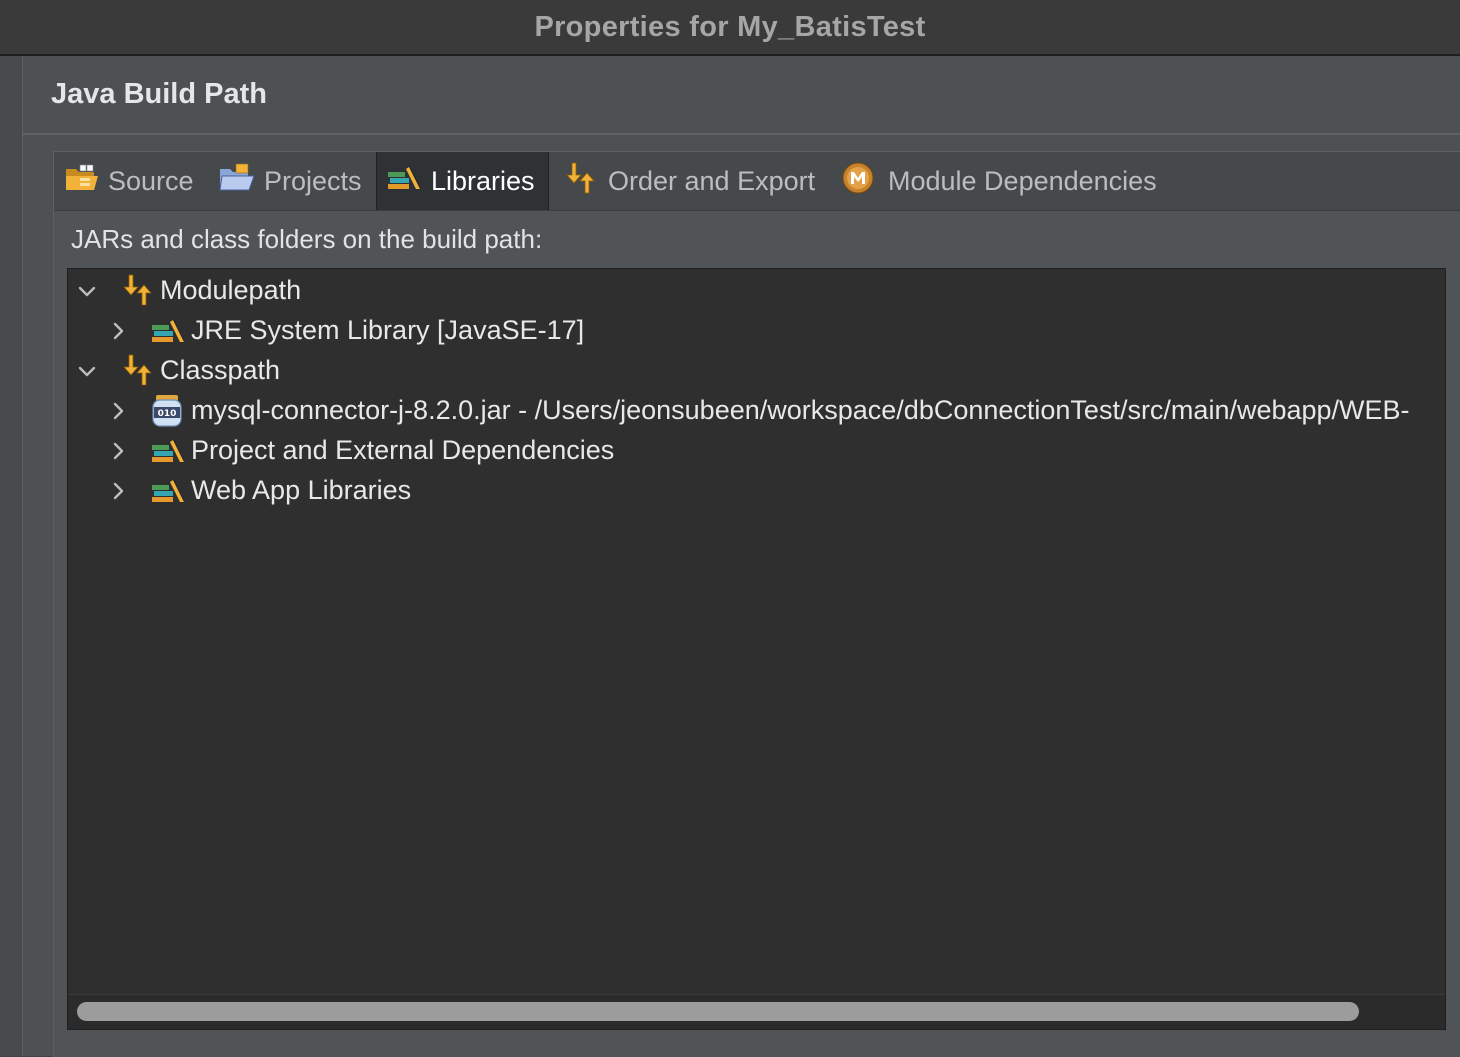 This screenshot has width=1460, height=1057. I want to click on page-header: Java Build Path, so click(741, 95).